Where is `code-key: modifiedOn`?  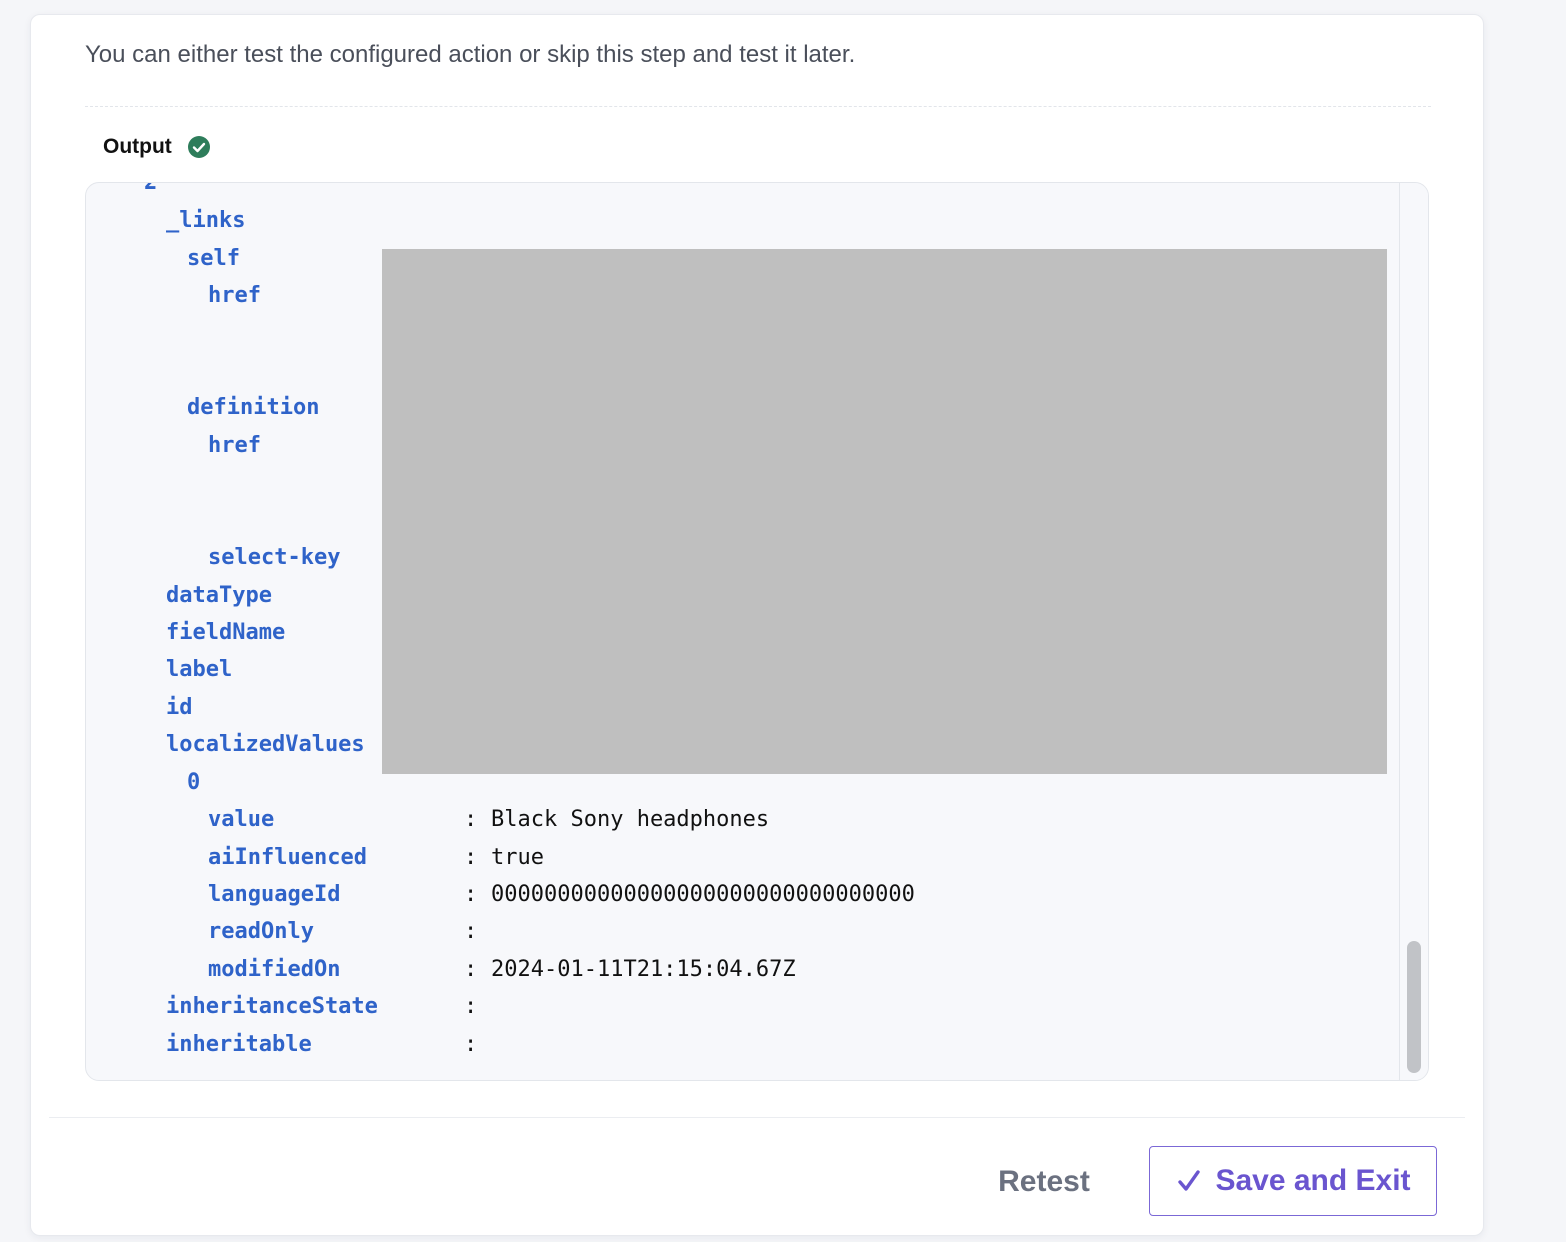 code-key: modifiedOn is located at coordinates (274, 969).